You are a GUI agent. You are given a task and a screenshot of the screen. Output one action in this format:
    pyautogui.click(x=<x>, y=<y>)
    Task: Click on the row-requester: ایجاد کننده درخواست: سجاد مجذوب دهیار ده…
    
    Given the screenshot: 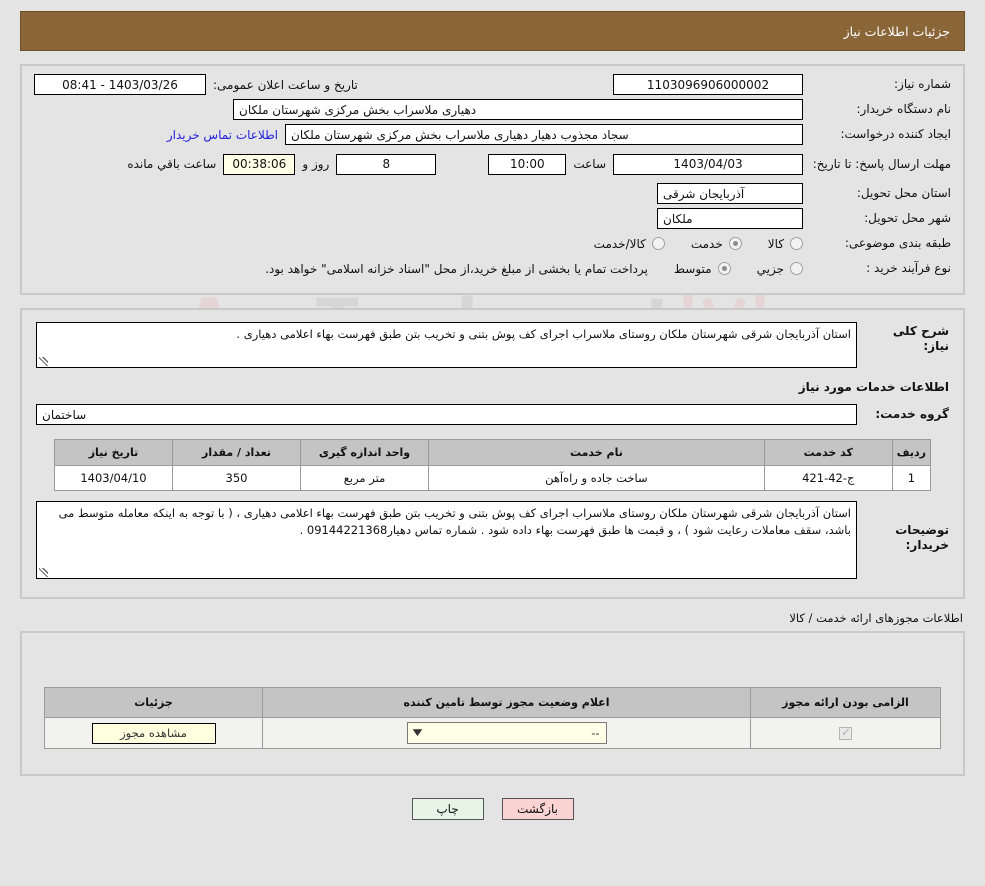 What is the action you would take?
    pyautogui.click(x=492, y=134)
    